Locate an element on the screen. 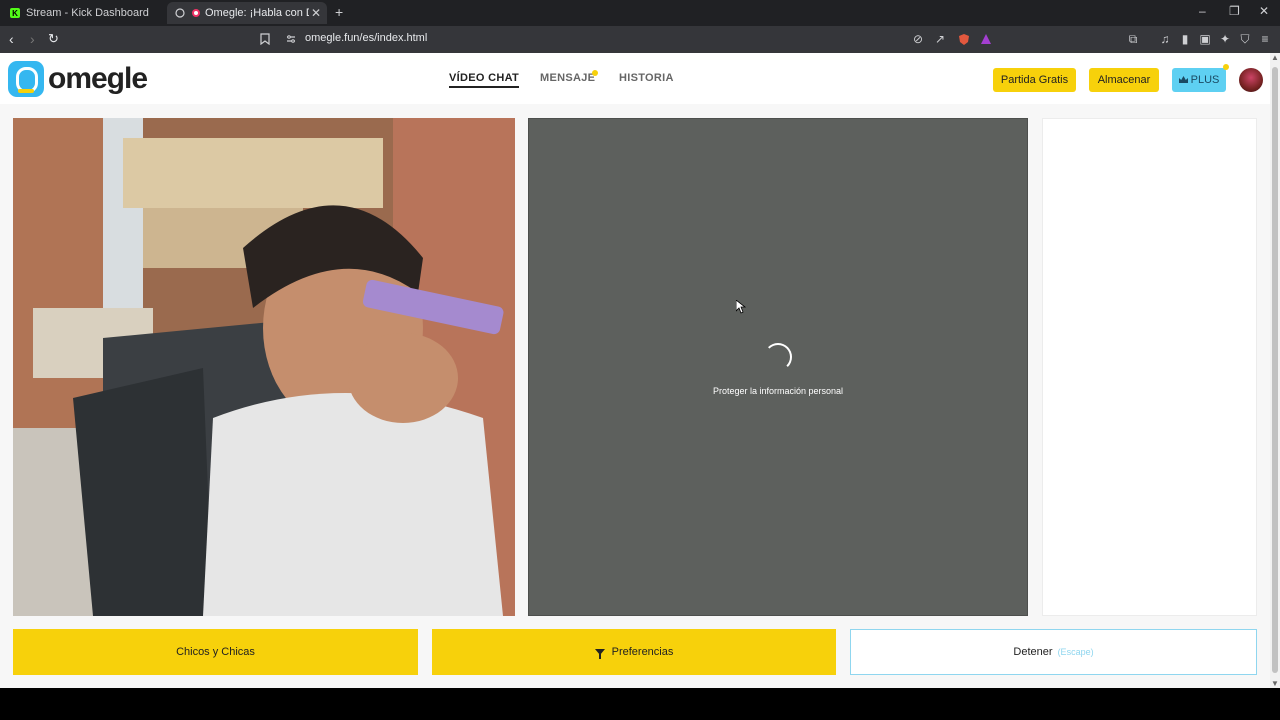  browser-tab-omegle: Omegle: ¡Habla con Desconocidos! ✕ is located at coordinates (247, 13).